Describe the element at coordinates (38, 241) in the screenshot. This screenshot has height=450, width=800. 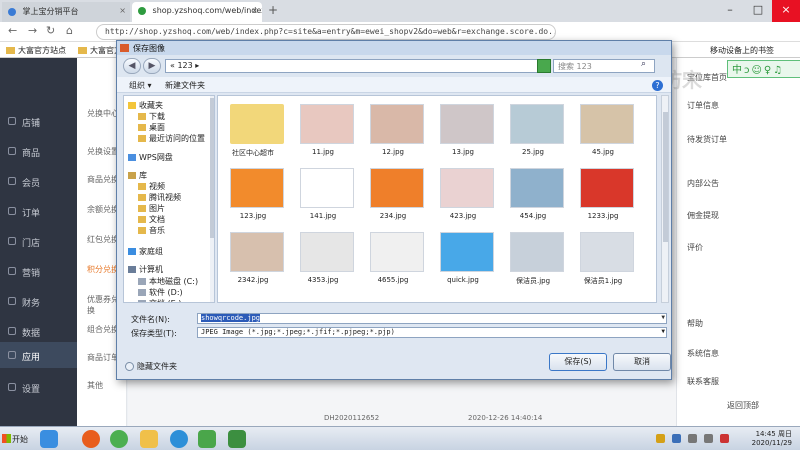
I see `sidebar-item-stores: 门店` at that location.